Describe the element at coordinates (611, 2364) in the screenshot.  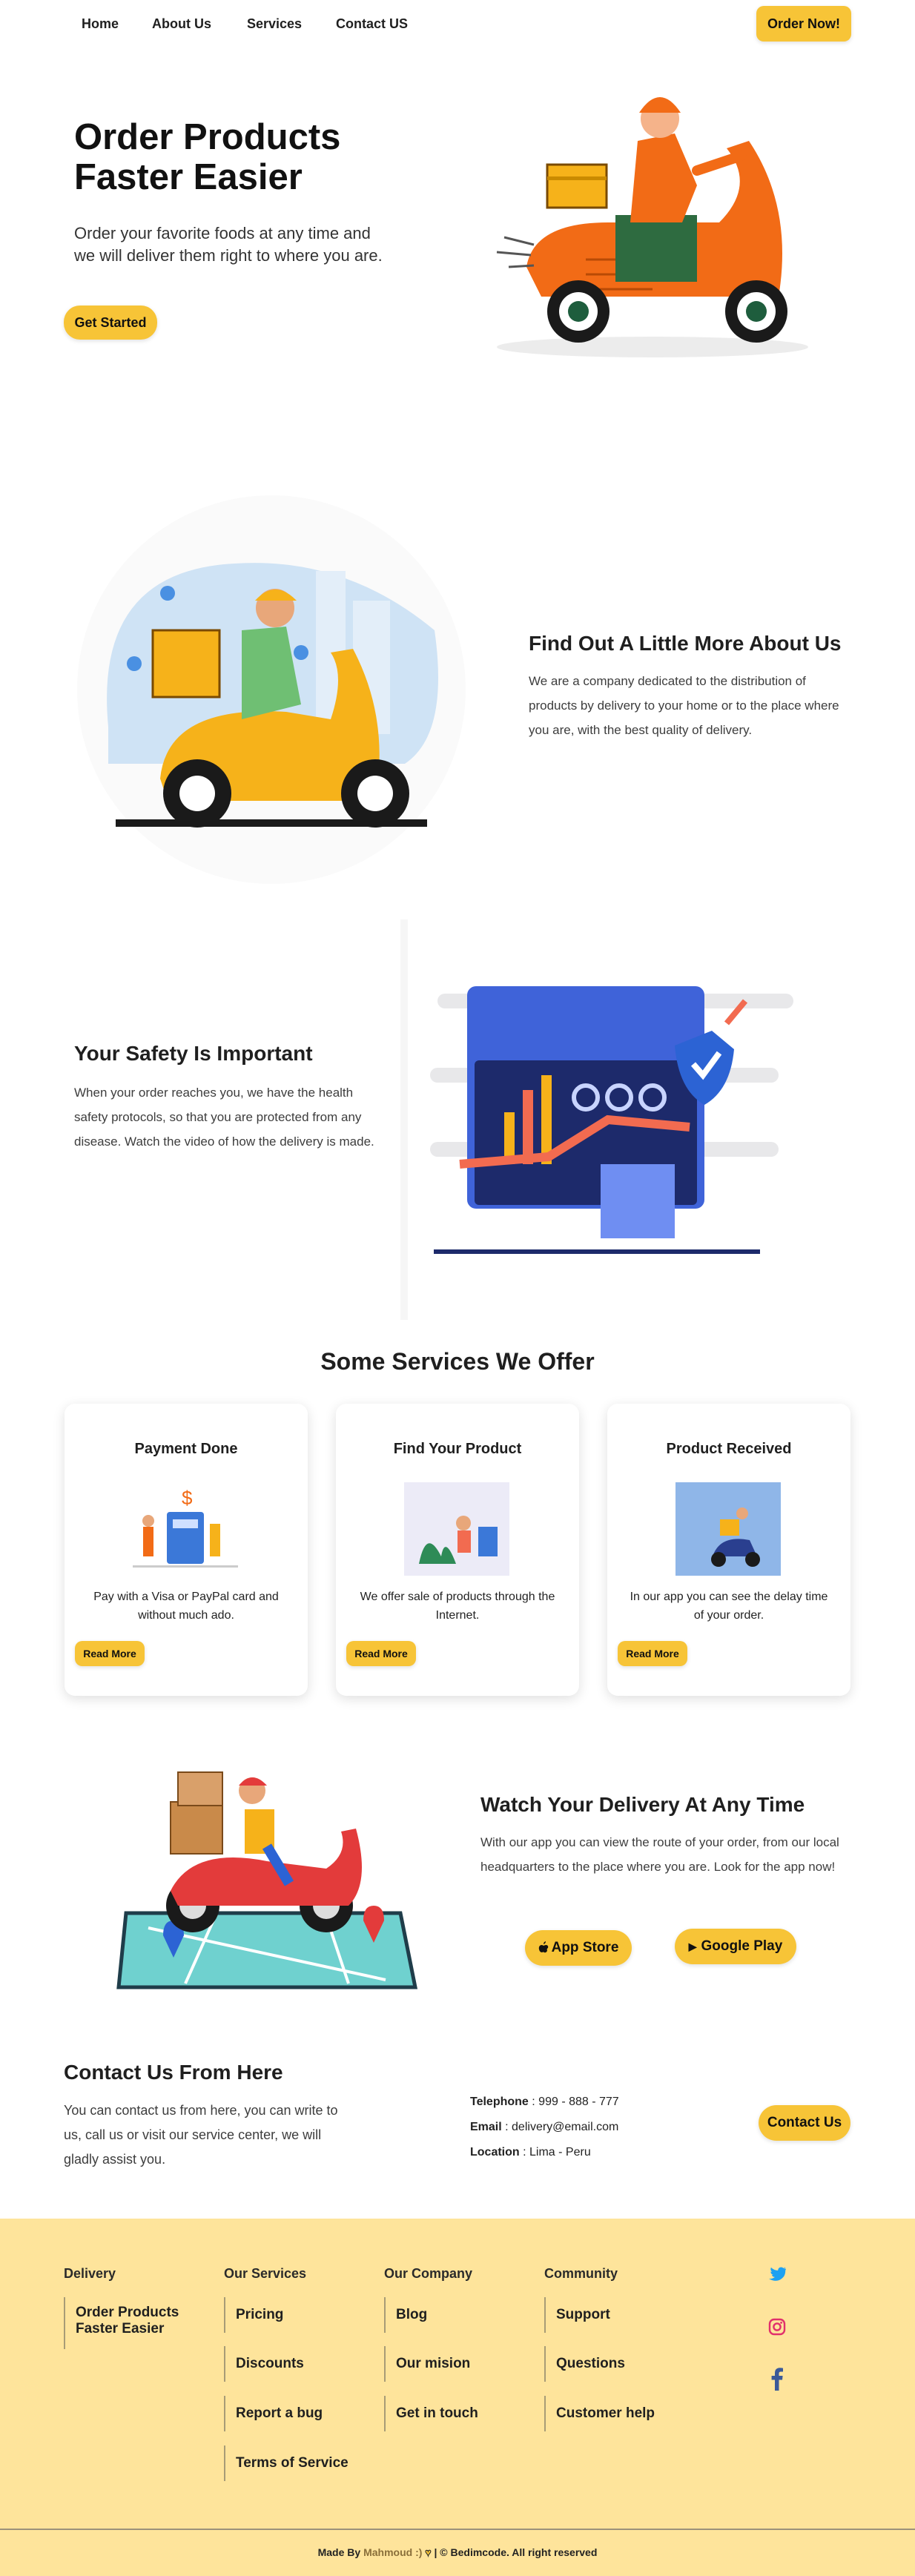
I see `footer-link: Questions` at that location.